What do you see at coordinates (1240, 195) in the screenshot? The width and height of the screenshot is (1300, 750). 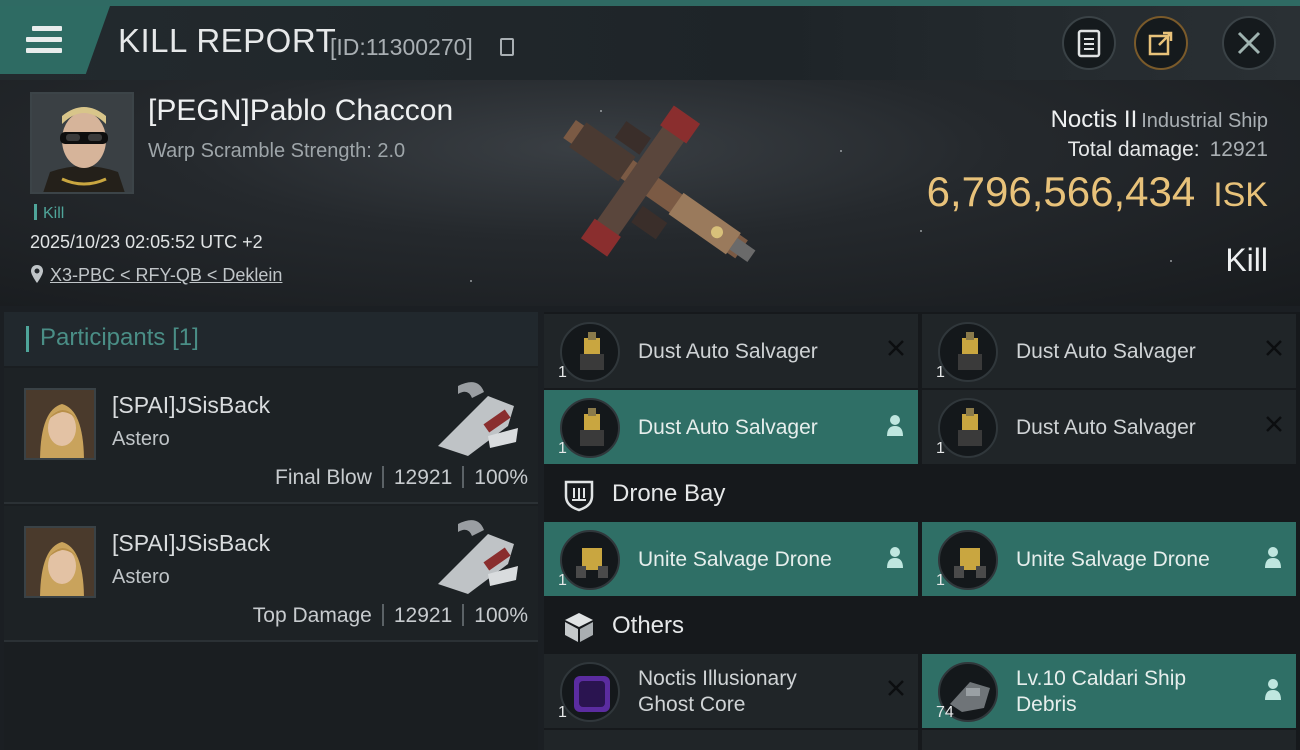 I see `isk-unit: ISK` at bounding box center [1240, 195].